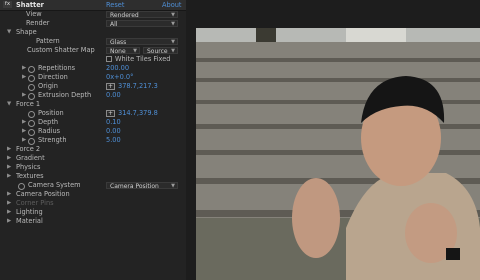 The height and width of the screenshot is (280, 480). I want to click on depth-value: 0.10, so click(113, 122).